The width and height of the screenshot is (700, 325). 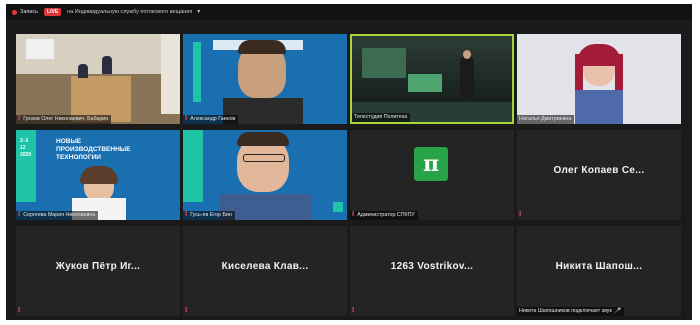 What do you see at coordinates (384, 215) in the screenshot?
I see `participant-name: ꟾ Администратор СПбПУ` at bounding box center [384, 215].